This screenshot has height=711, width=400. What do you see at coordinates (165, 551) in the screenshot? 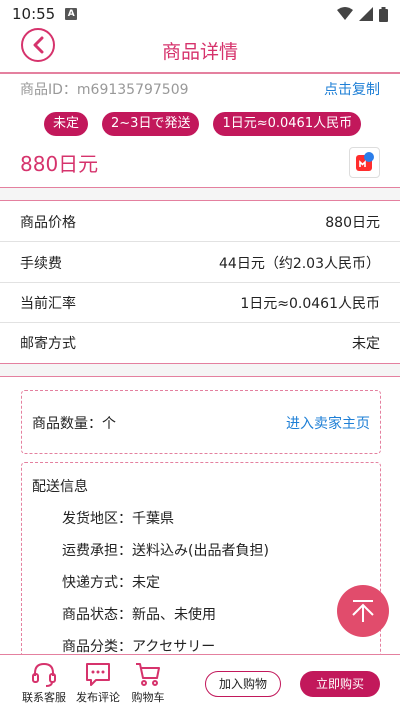
I see `shipping-cost: 运费承担：送料込み(出品者負担)` at bounding box center [165, 551].